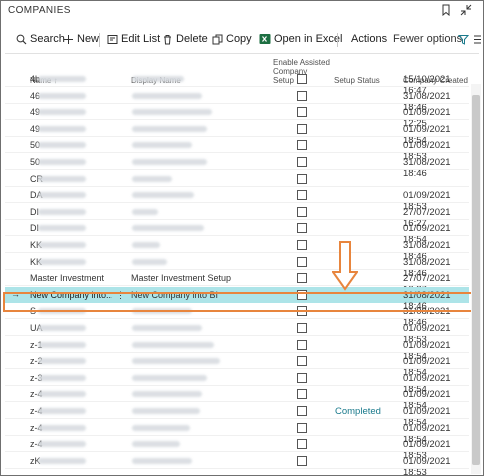 Image resolution: width=484 pixels, height=476 pixels. I want to click on table-row: 50 01/09/2021 18:53, so click(237, 149).